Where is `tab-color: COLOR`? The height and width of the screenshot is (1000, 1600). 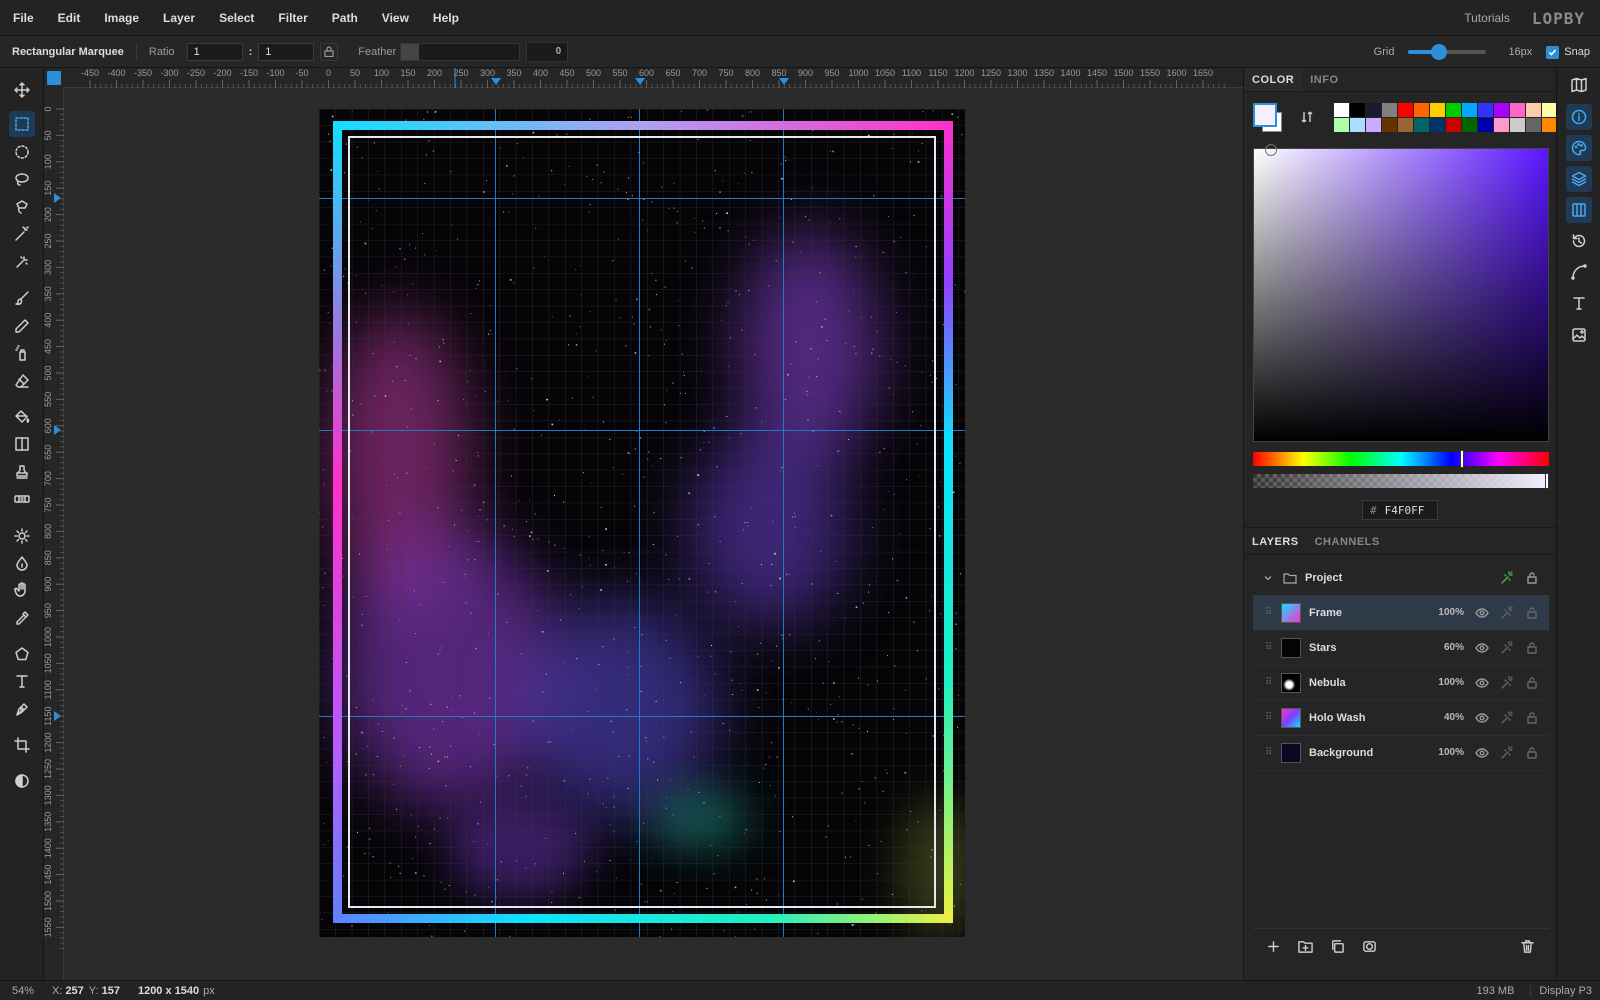 tab-color: COLOR is located at coordinates (1273, 79).